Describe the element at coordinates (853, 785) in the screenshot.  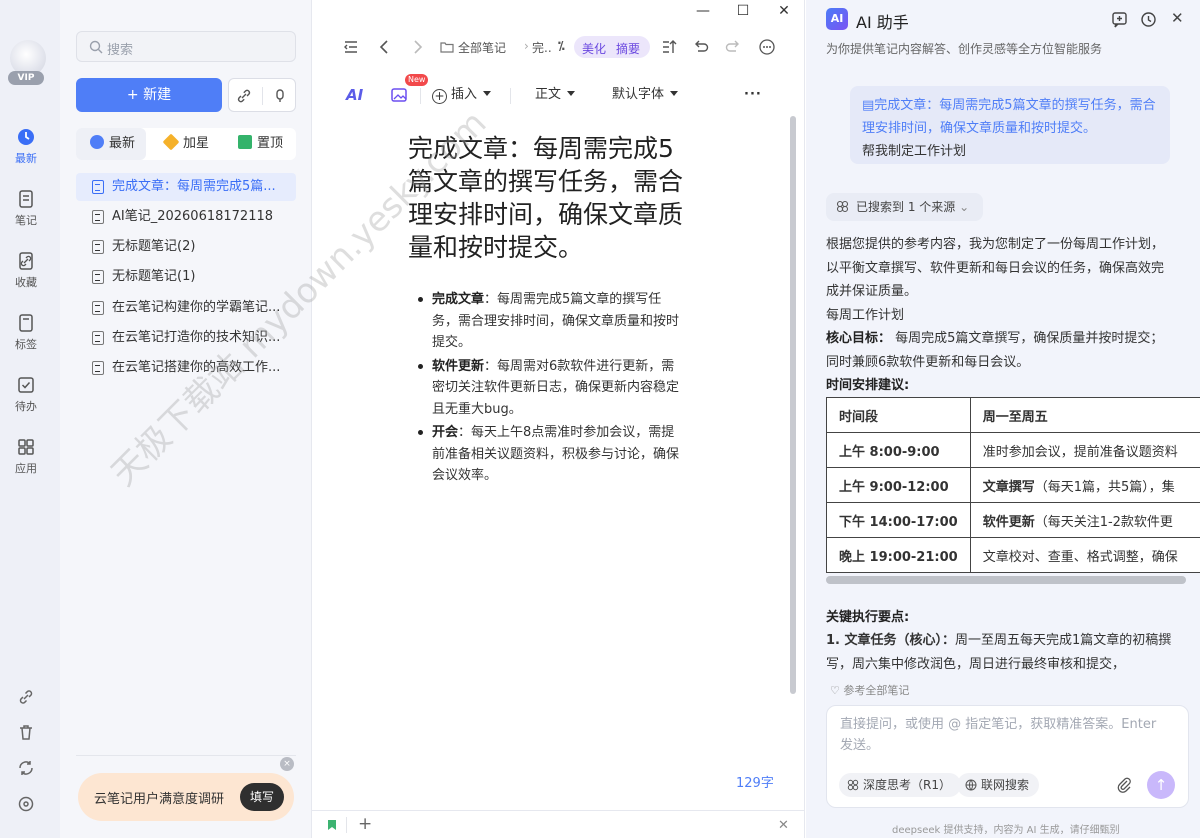
I see `deep-think-icon` at that location.